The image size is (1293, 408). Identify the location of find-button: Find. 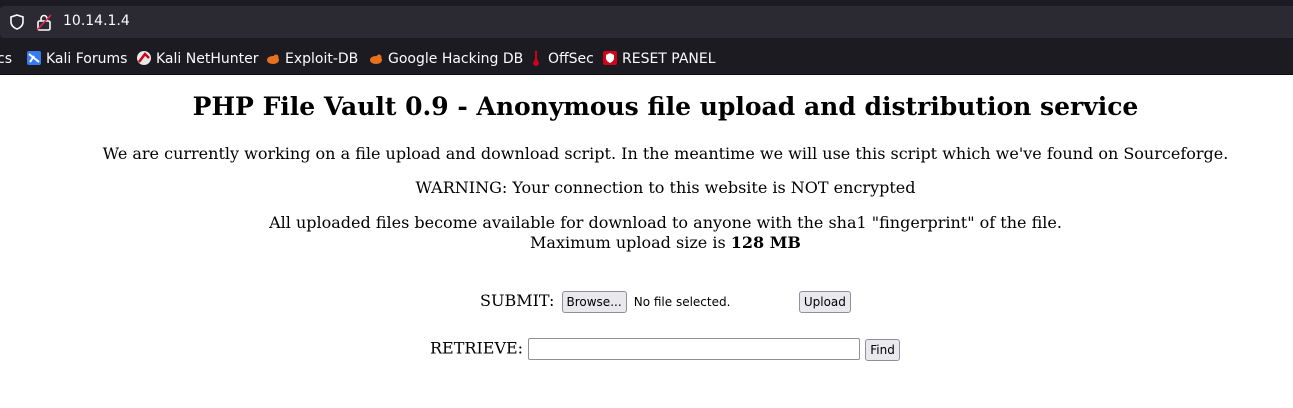
(882, 349).